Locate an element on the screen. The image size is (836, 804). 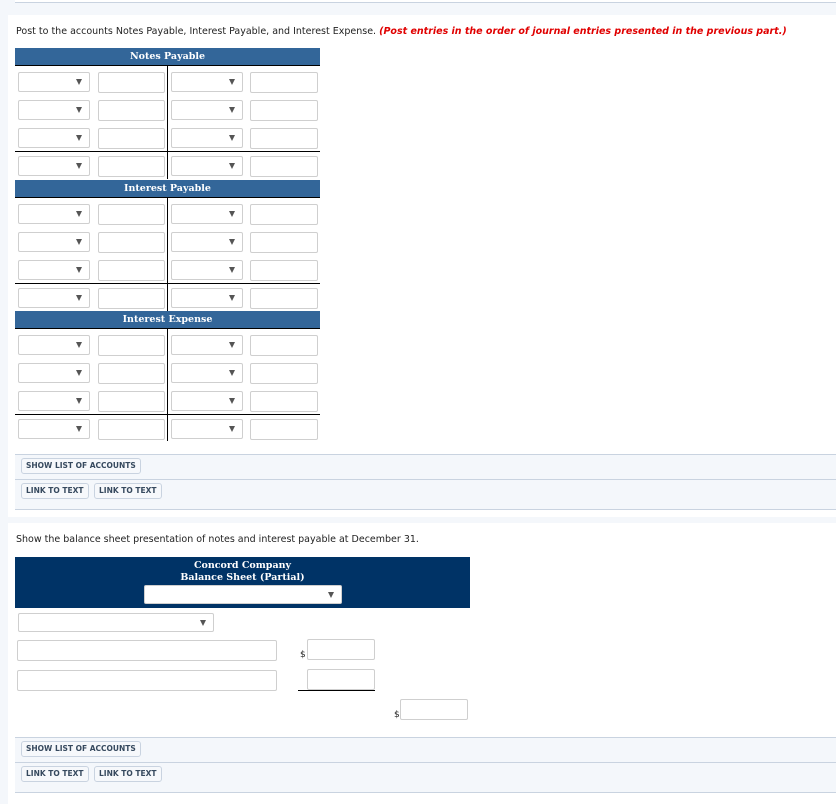
show-list-of-accounts-button: SHOW LIST OF ACCOUNTS is located at coordinates (81, 466).